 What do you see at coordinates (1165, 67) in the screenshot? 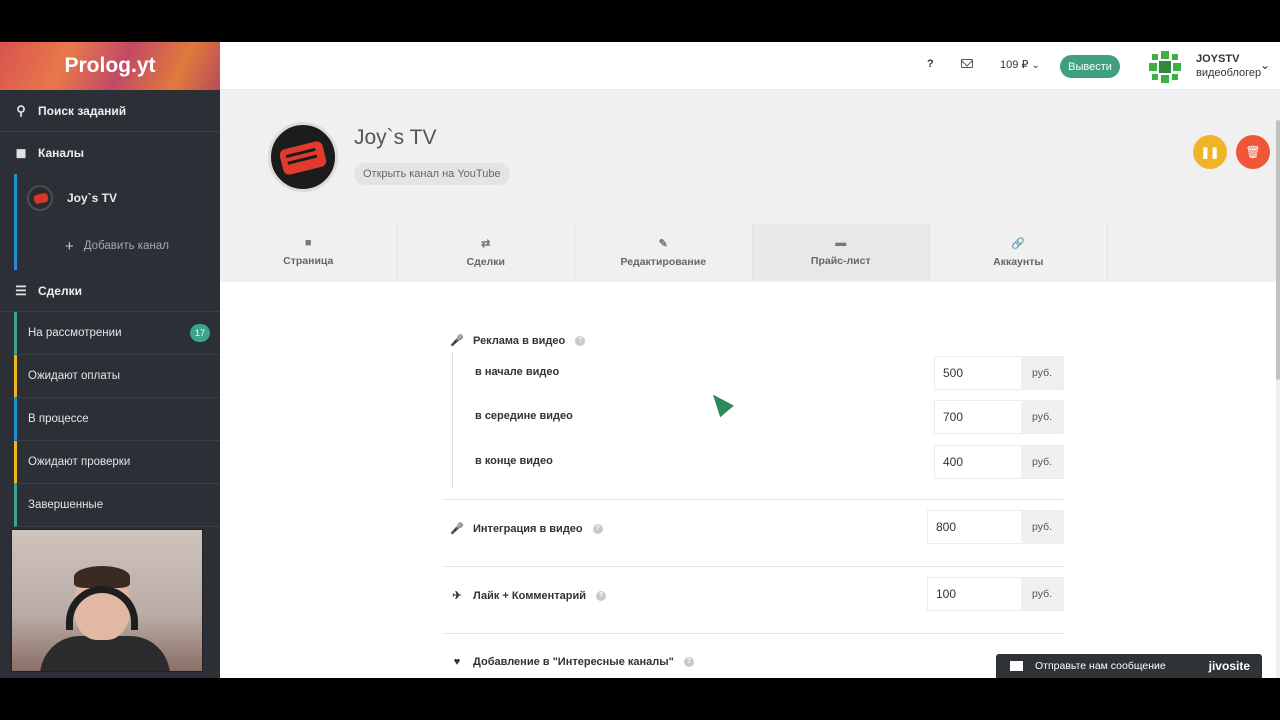
I see `user-logo-icon` at bounding box center [1165, 67].